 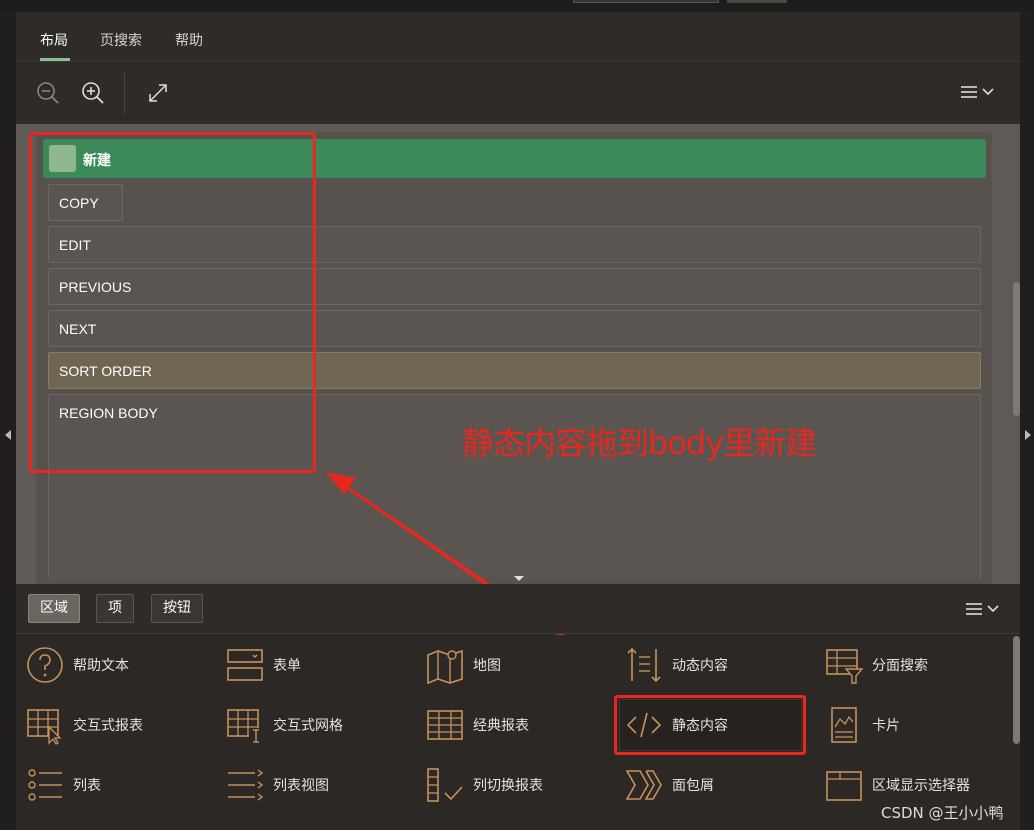 I want to click on gallery-tab-items: 项, so click(x=115, y=608).